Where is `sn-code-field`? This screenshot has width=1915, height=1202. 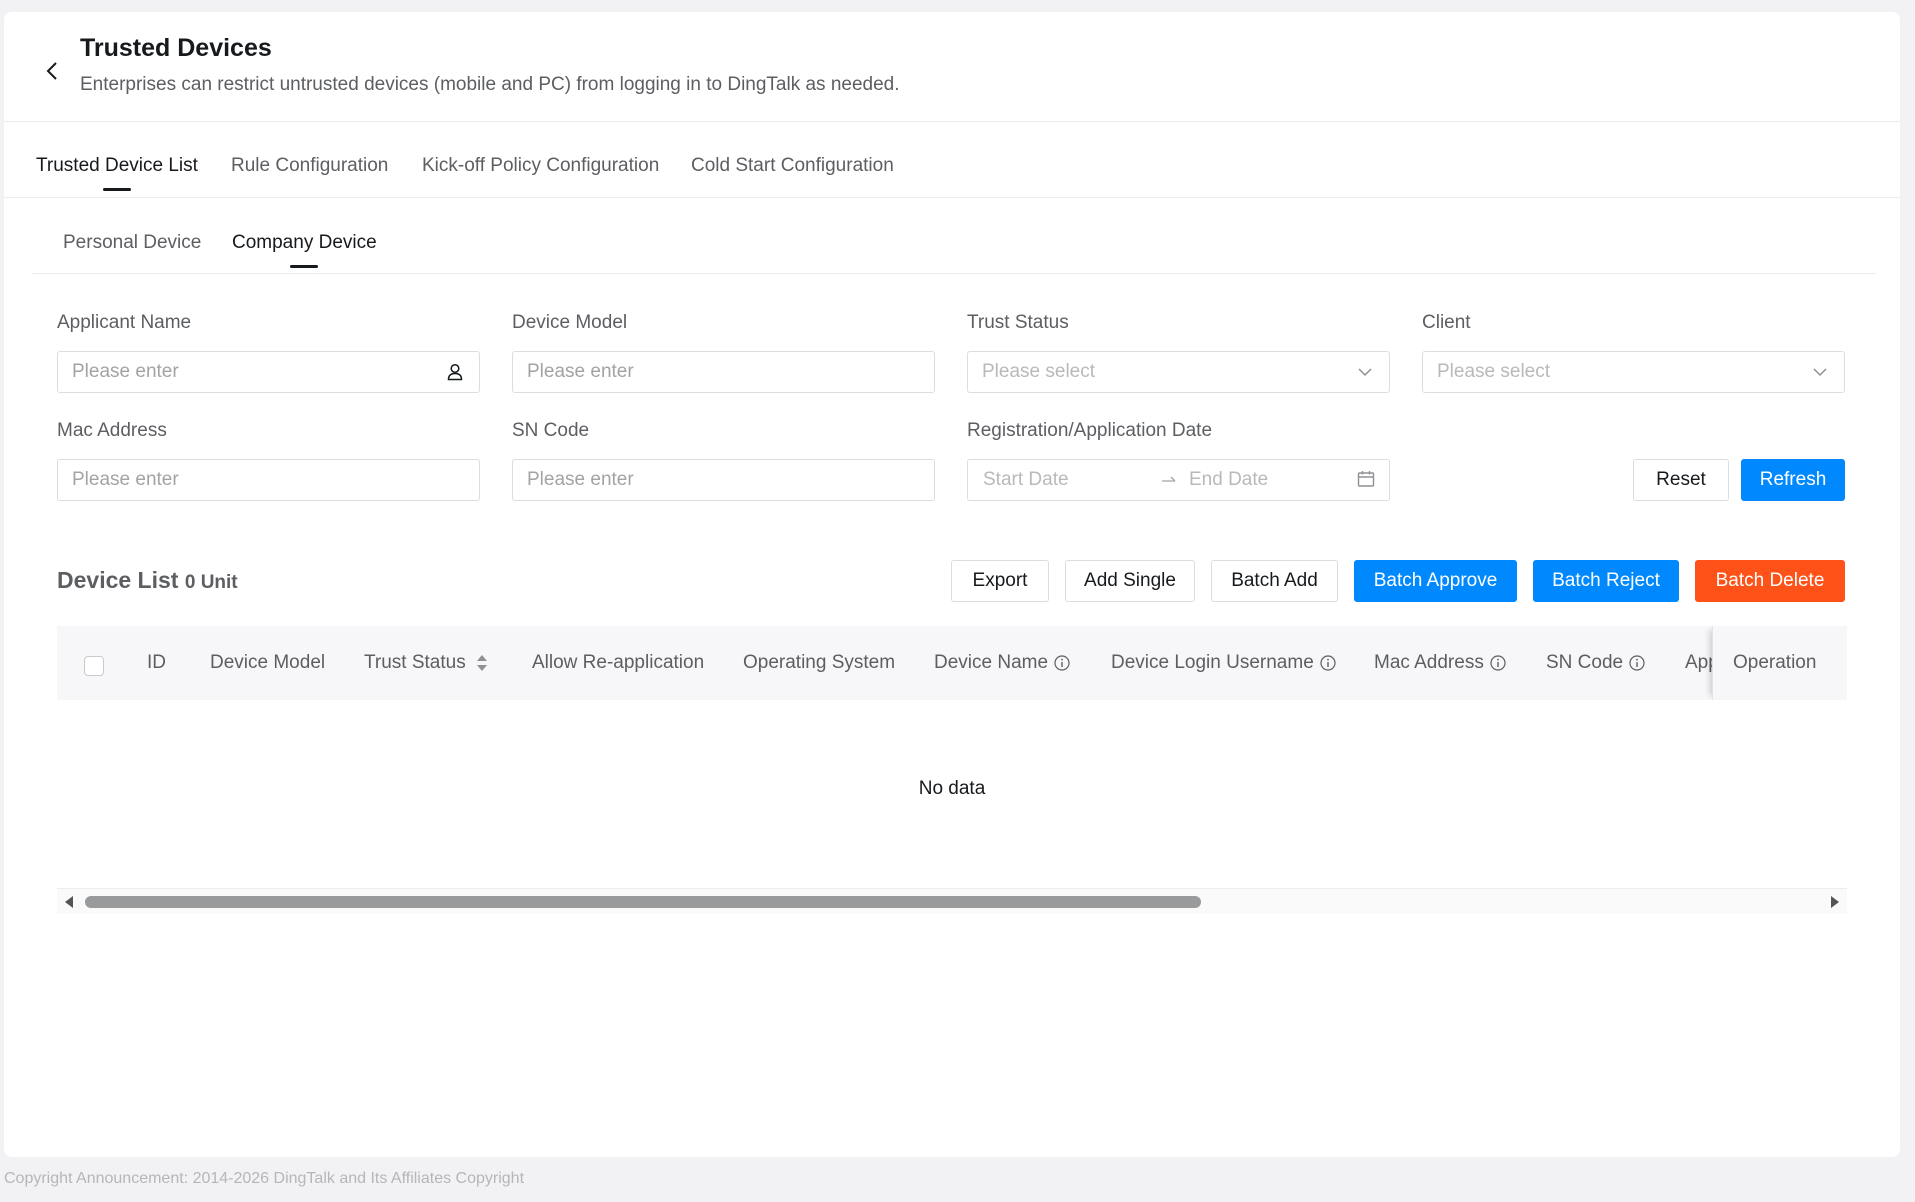 sn-code-field is located at coordinates (723, 480).